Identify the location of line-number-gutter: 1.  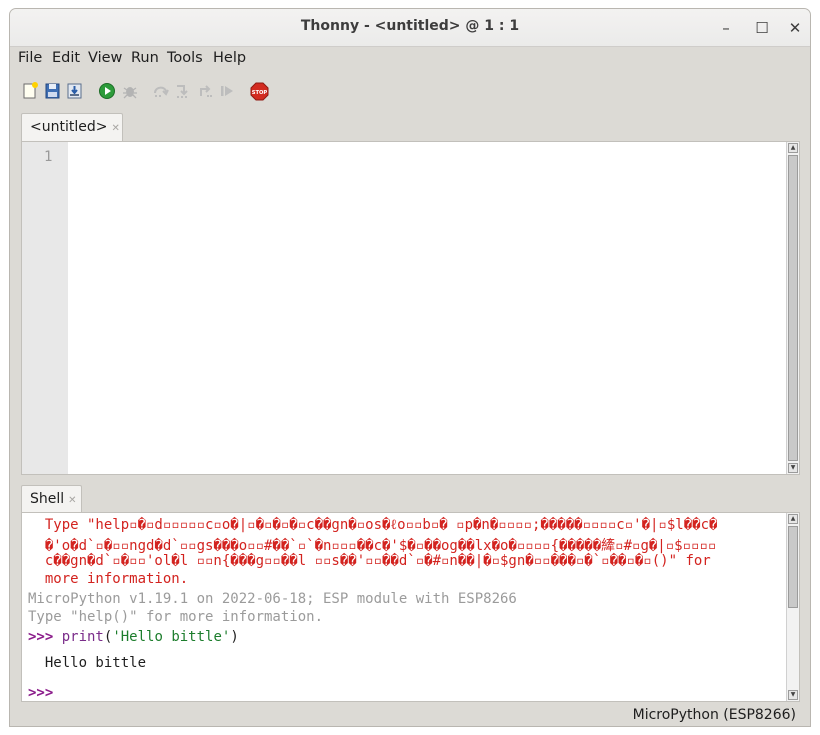
(45, 308).